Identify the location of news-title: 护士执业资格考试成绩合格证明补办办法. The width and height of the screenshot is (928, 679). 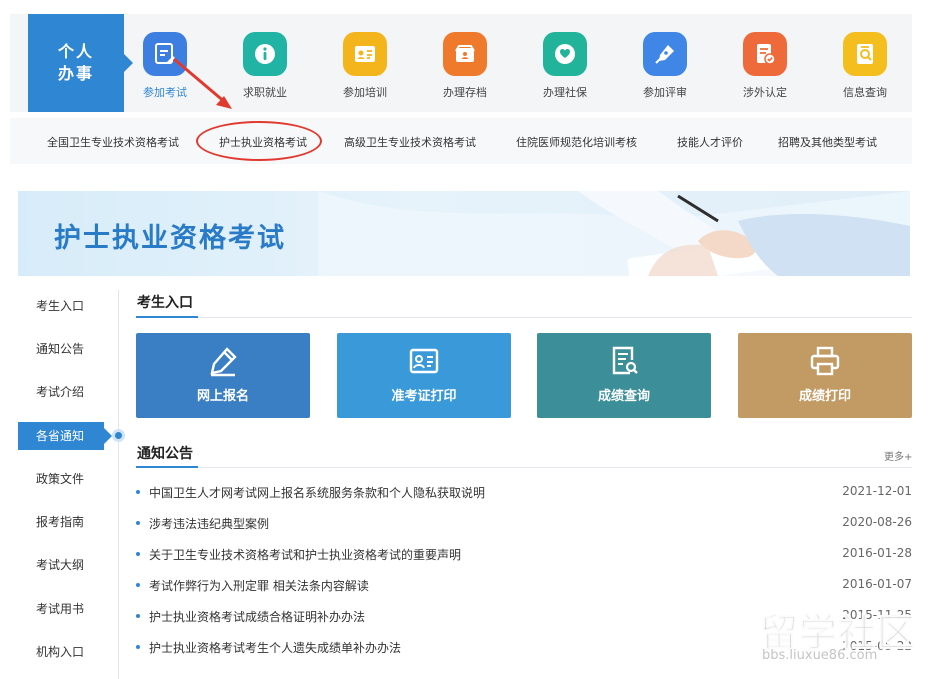
(257, 616).